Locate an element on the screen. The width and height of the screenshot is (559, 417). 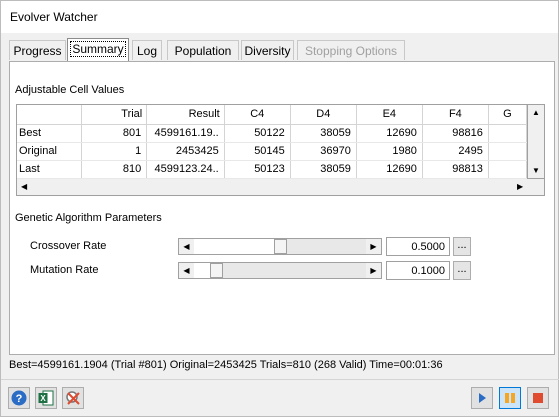
row-header-best: Best is located at coordinates (49, 133).